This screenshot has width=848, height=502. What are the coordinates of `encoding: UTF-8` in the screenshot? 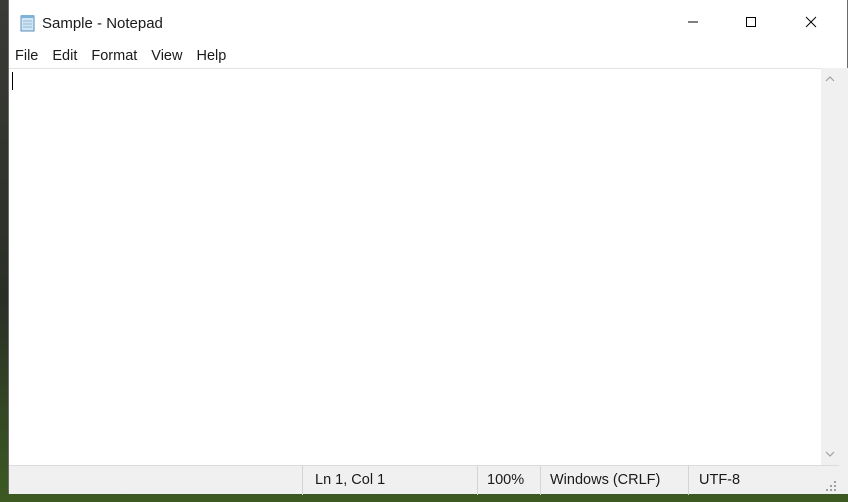 It's located at (758, 480).